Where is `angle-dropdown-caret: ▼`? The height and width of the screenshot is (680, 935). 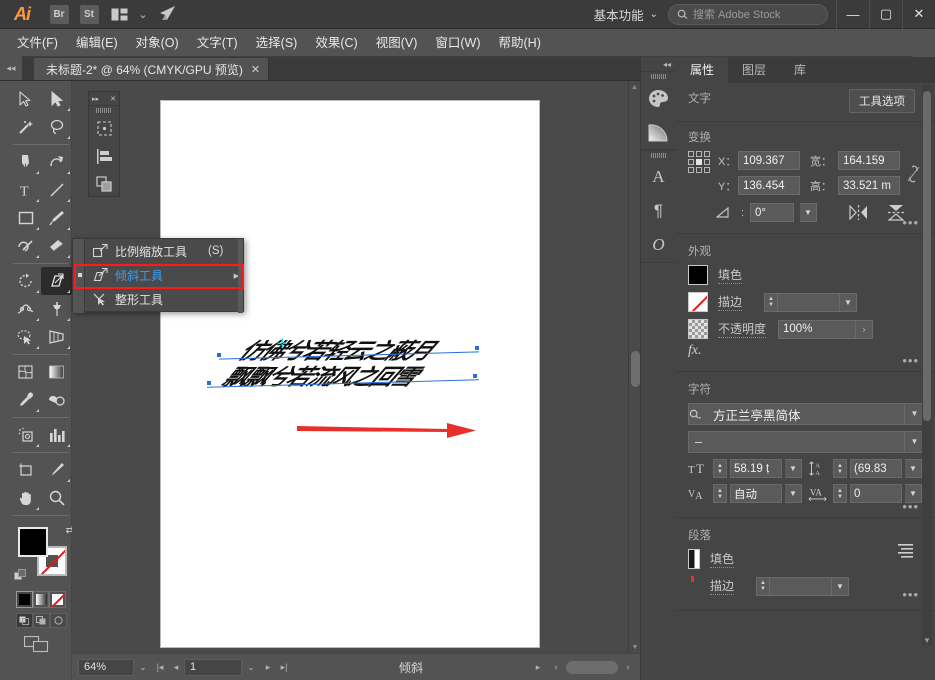 angle-dropdown-caret: ▼ is located at coordinates (808, 212).